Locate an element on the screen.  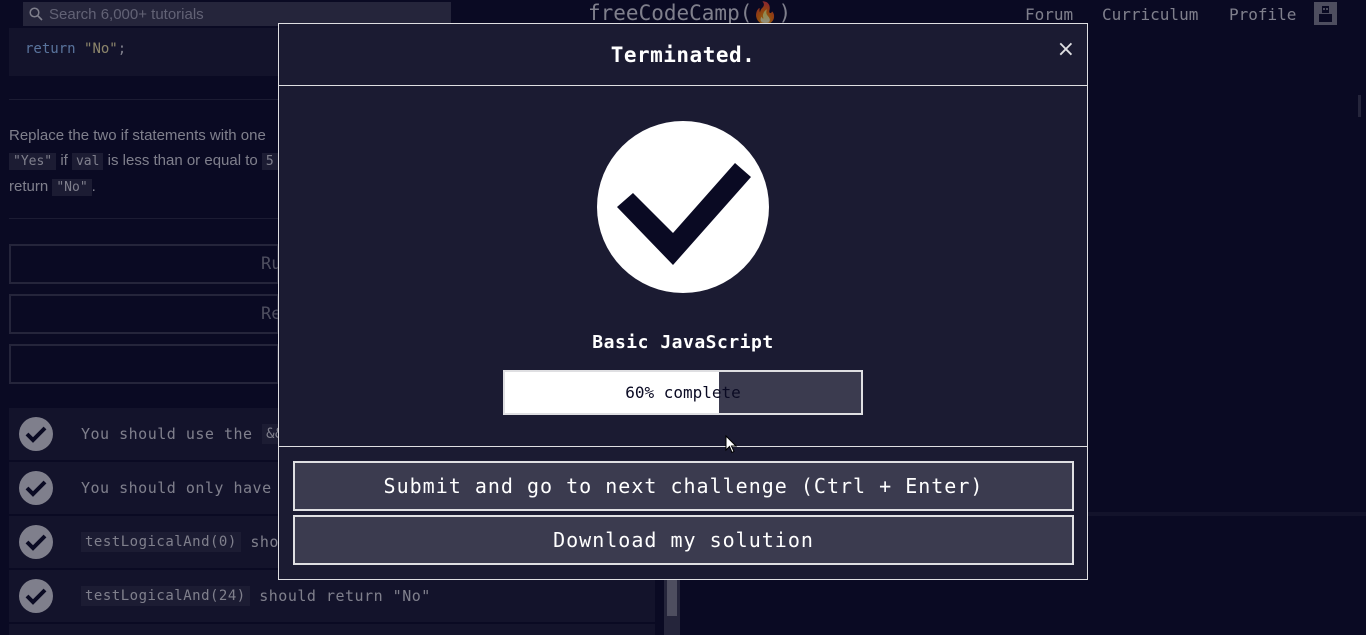
progress-text: 60% complete is located at coordinates (683, 392).